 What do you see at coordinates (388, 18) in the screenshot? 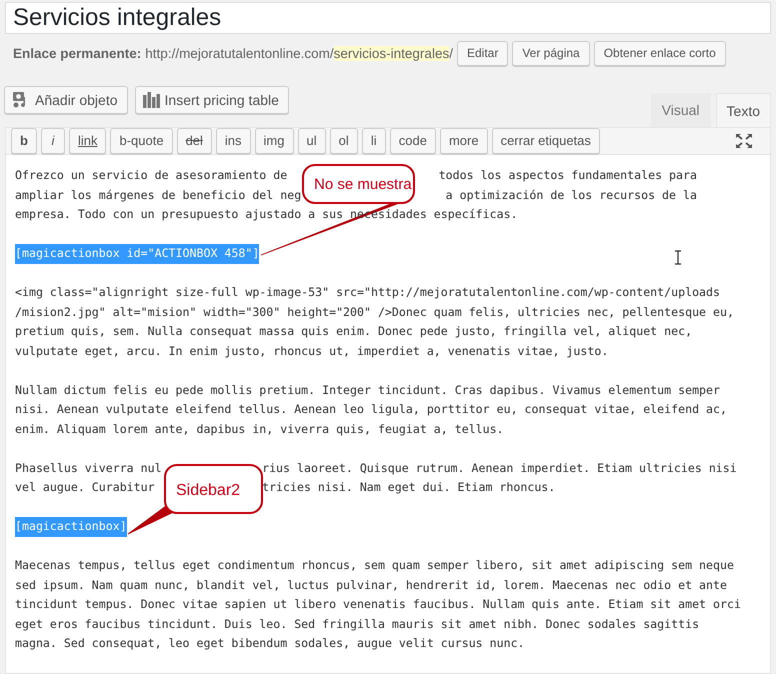
I see `title-field: Servicios integrales` at bounding box center [388, 18].